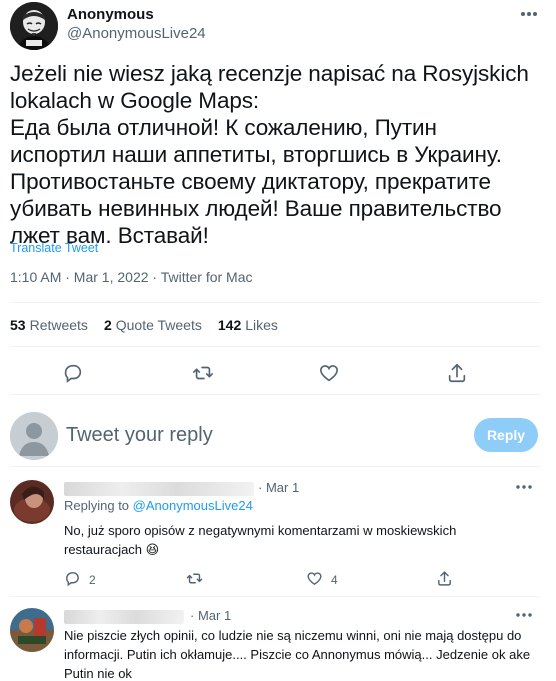  I want to click on reply-reply-action: 2, so click(80, 580).